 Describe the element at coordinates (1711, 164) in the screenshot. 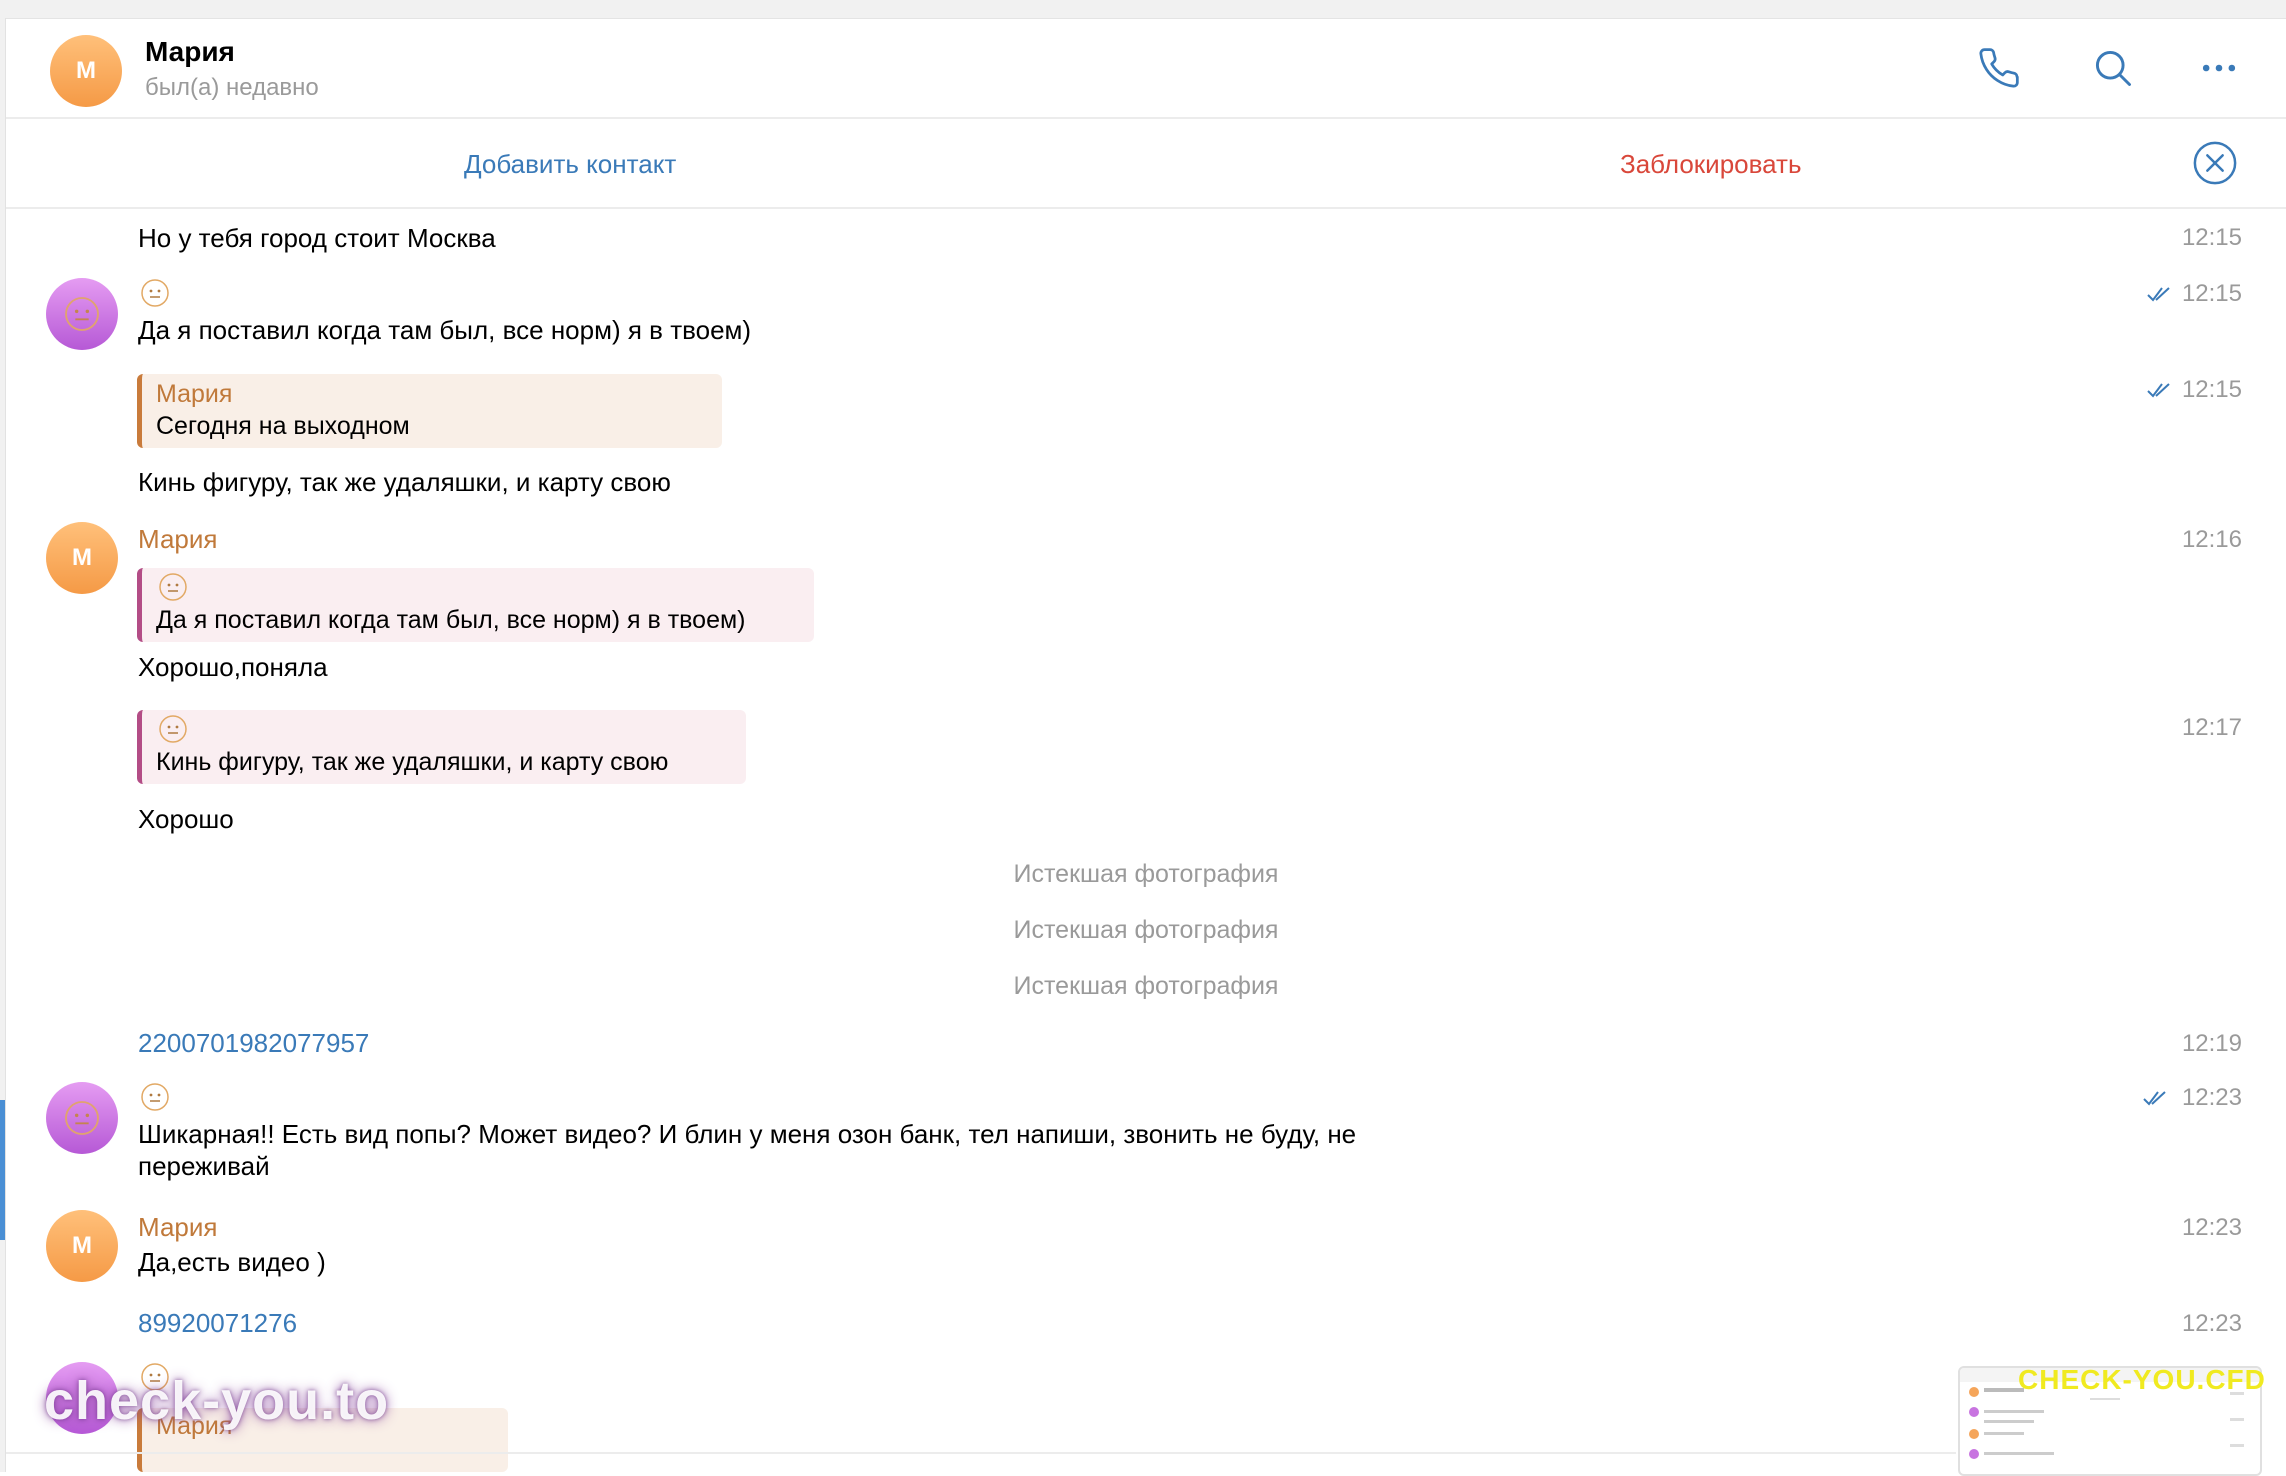

I see `block-button: Заблокировать` at that location.